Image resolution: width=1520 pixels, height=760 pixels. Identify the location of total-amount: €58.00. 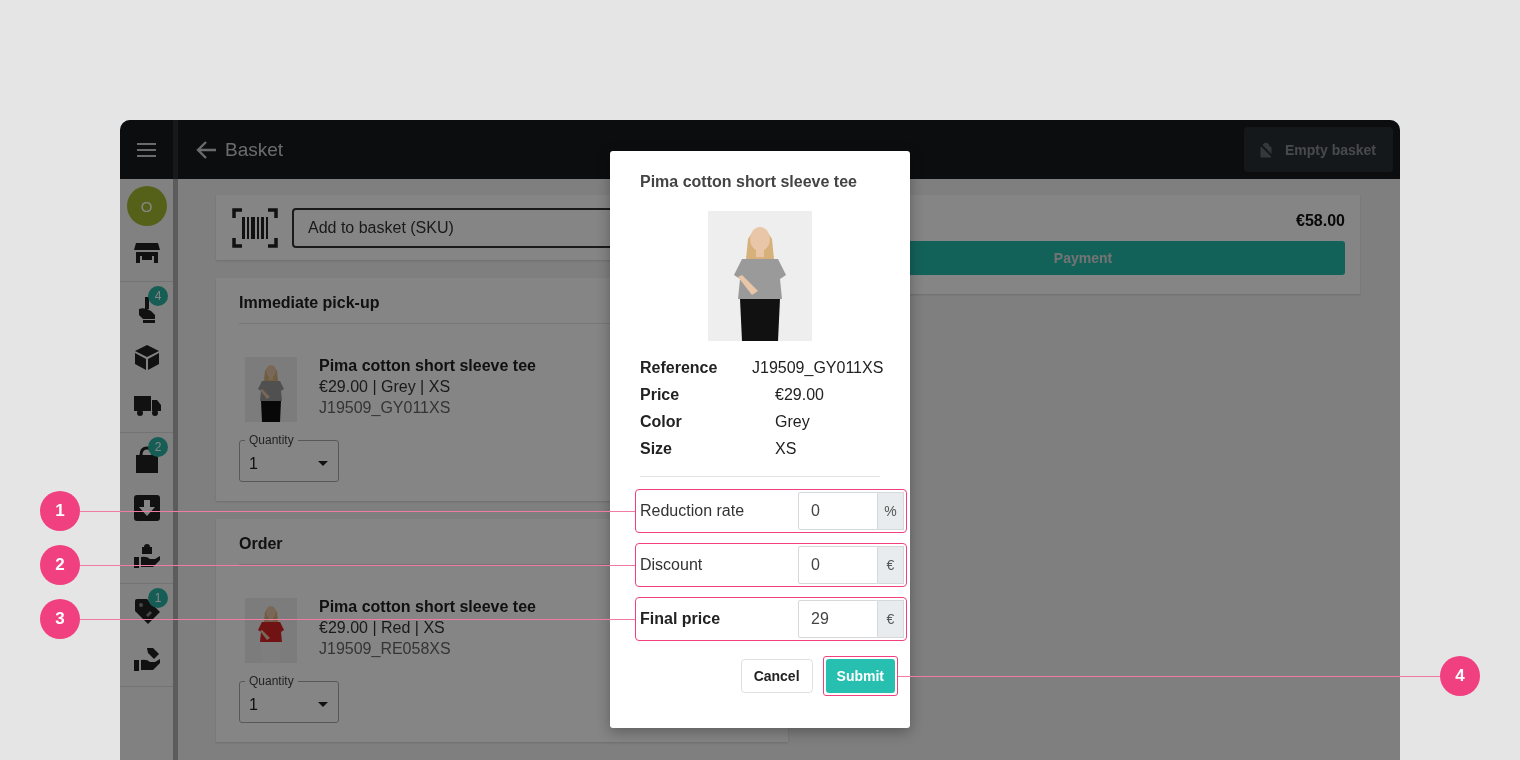
(1320, 221).